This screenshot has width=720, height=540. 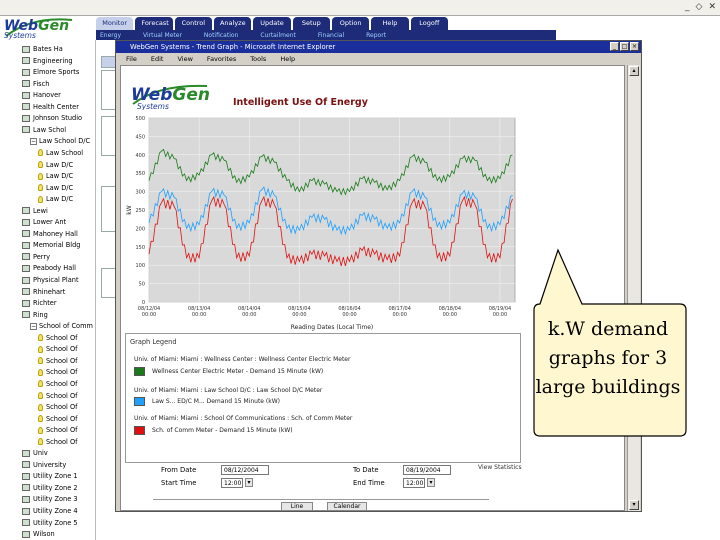 I want to click on end-time-input, so click(x=414, y=483).